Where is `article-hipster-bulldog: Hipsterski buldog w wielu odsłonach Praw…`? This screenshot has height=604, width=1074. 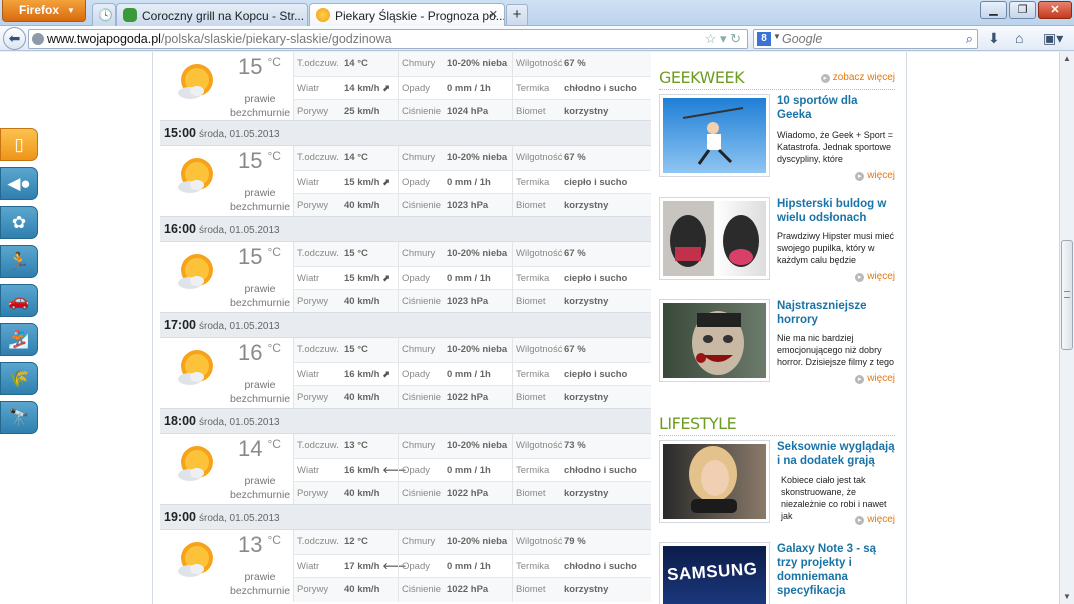 article-hipster-bulldog: Hipsterski buldog w wielu odsłonach Praw… is located at coordinates (777, 247).